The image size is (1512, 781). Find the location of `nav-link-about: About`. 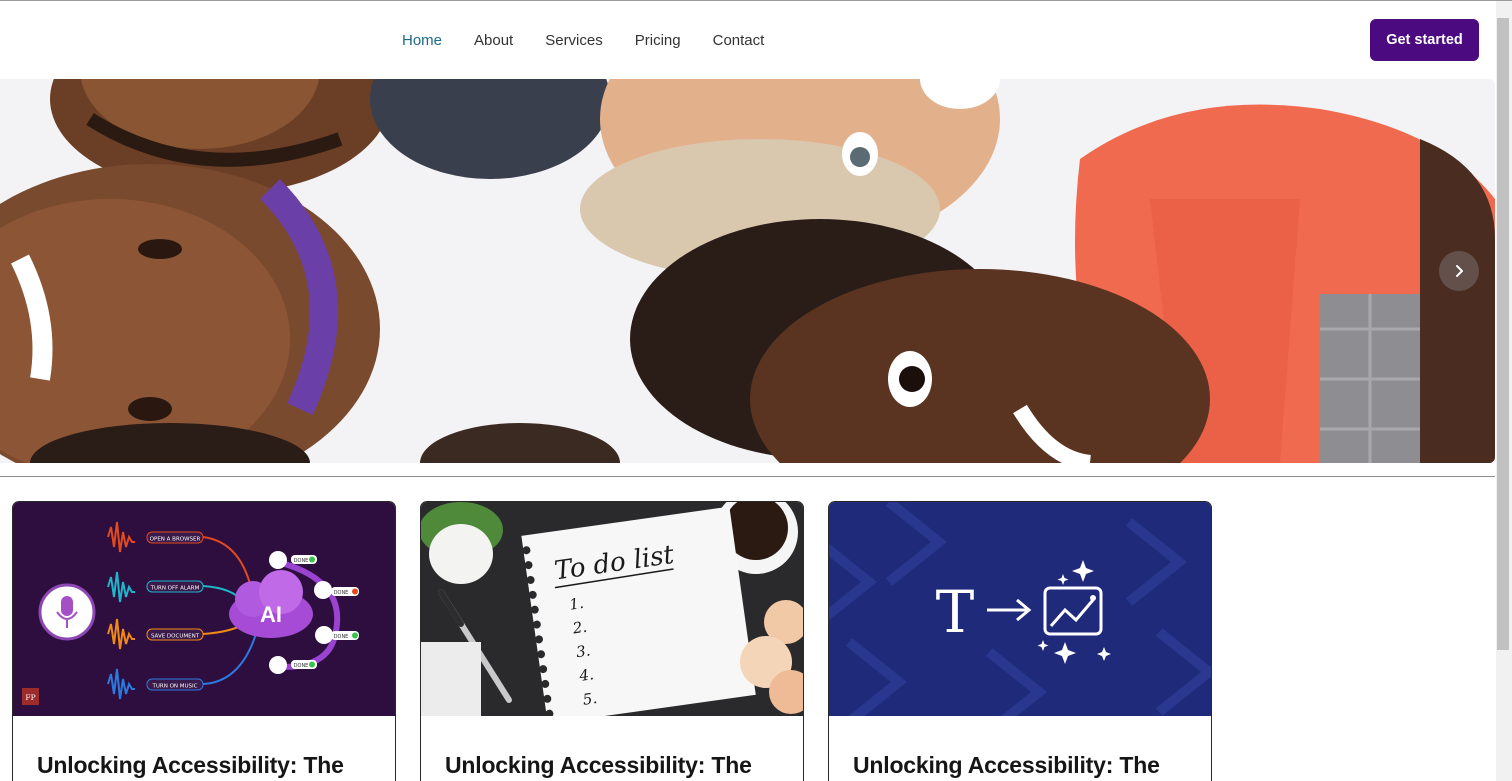

nav-link-about: About is located at coordinates (493, 40).